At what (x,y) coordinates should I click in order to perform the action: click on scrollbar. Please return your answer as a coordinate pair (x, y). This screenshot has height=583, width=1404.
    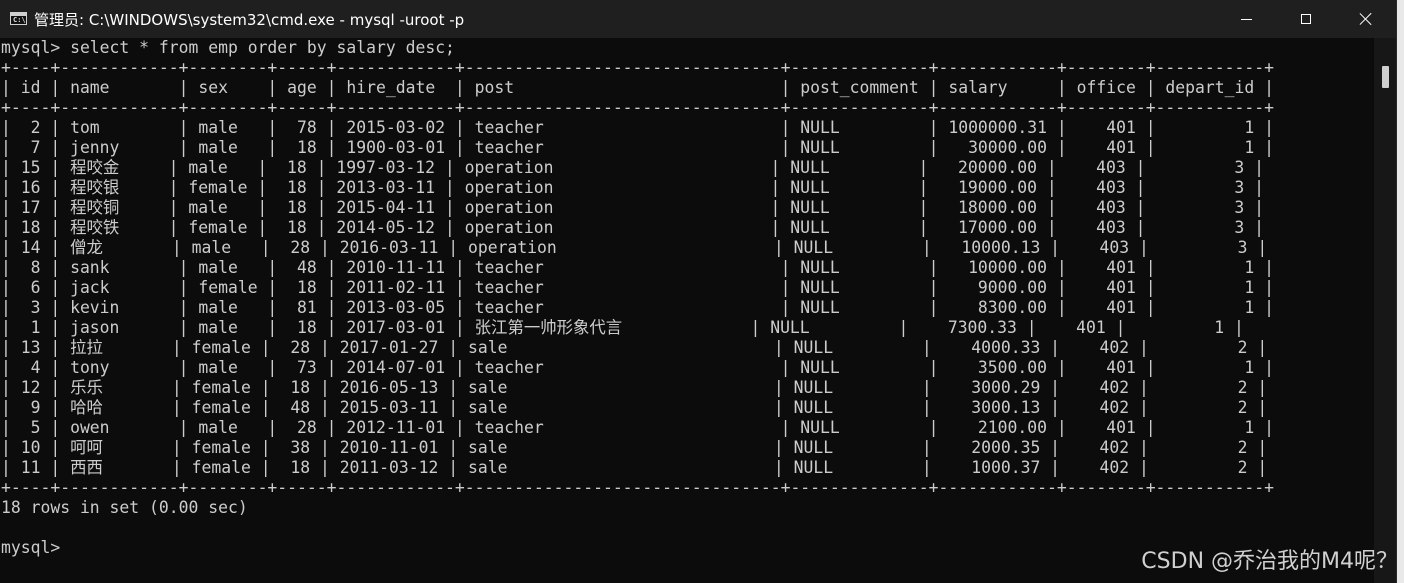
    Looking at the image, I should click on (1385, 310).